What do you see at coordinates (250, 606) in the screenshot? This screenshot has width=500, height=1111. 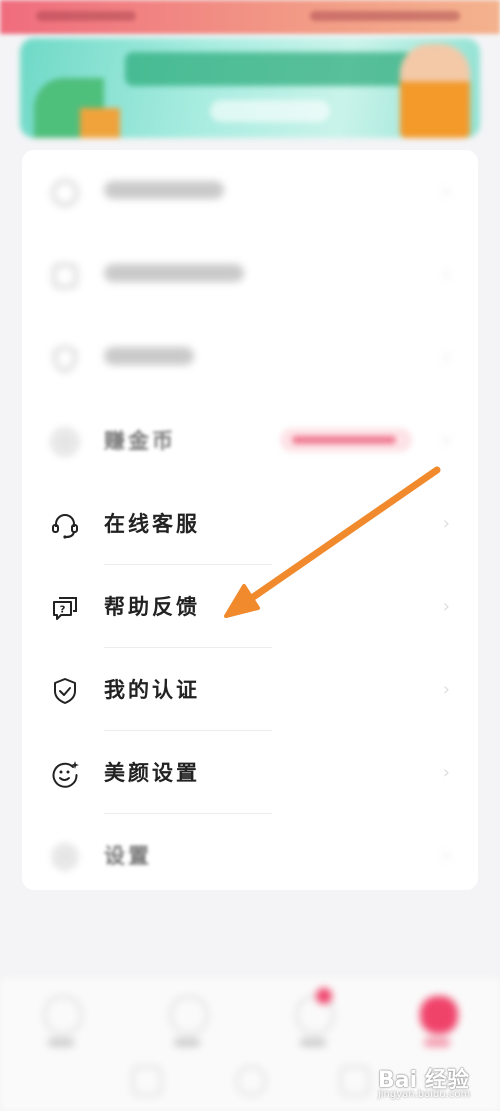 I see `menu-item-help-feedback: ? 帮助反馈 ›` at bounding box center [250, 606].